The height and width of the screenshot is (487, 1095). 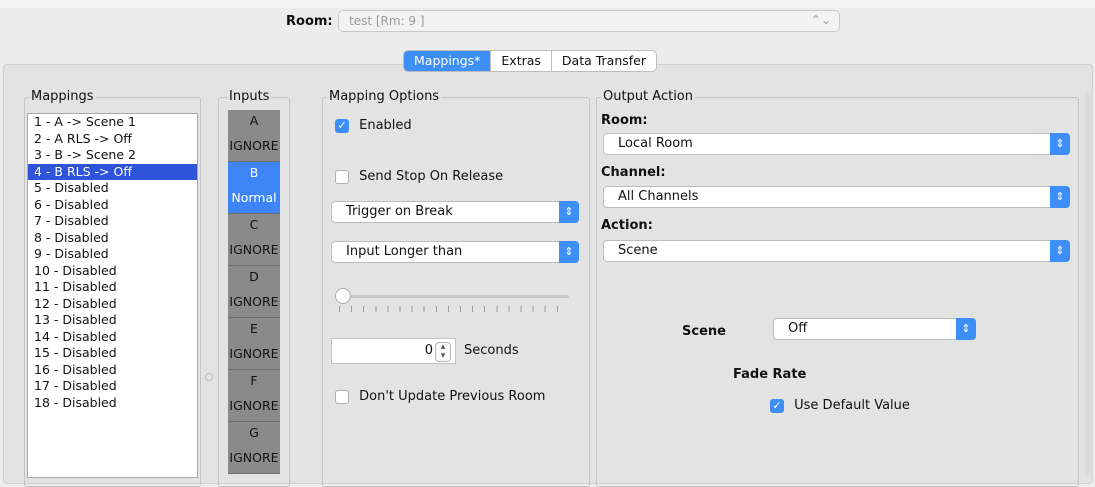 What do you see at coordinates (836, 251) in the screenshot?
I see `action-select: Scene ⇕` at bounding box center [836, 251].